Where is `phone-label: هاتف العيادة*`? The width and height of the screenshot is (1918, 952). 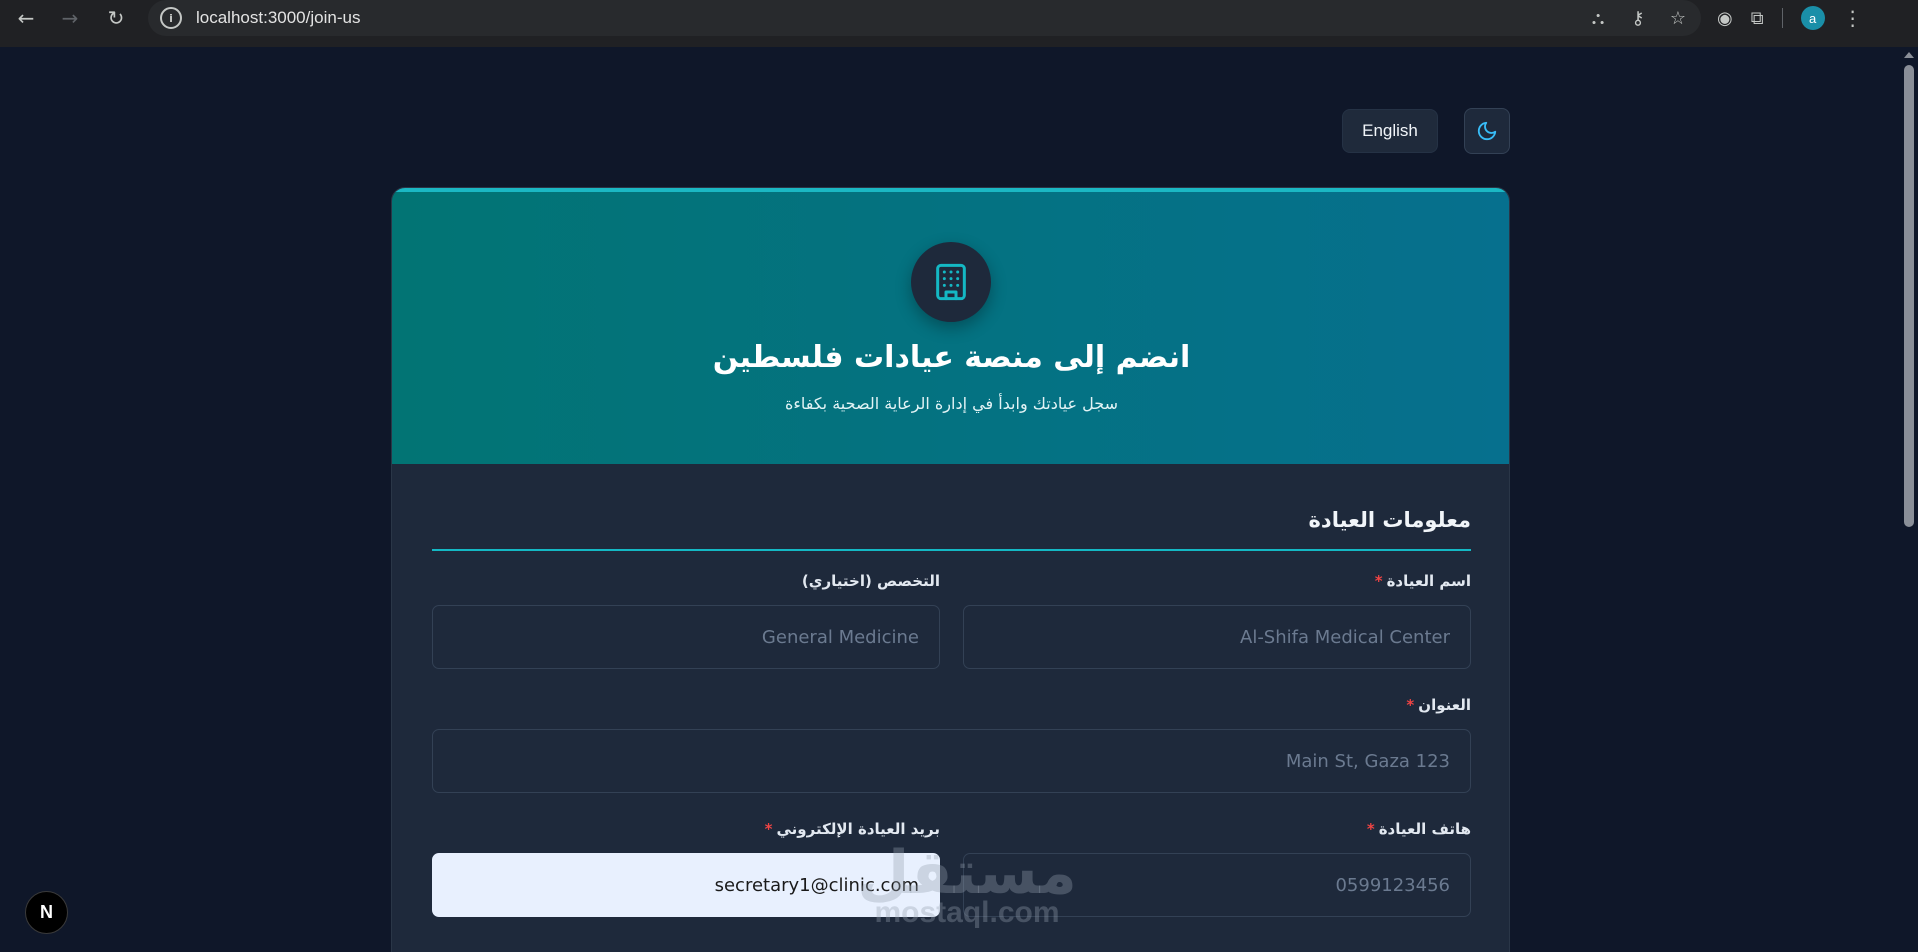
phone-label: هاتف العيادة* is located at coordinates (1419, 829).